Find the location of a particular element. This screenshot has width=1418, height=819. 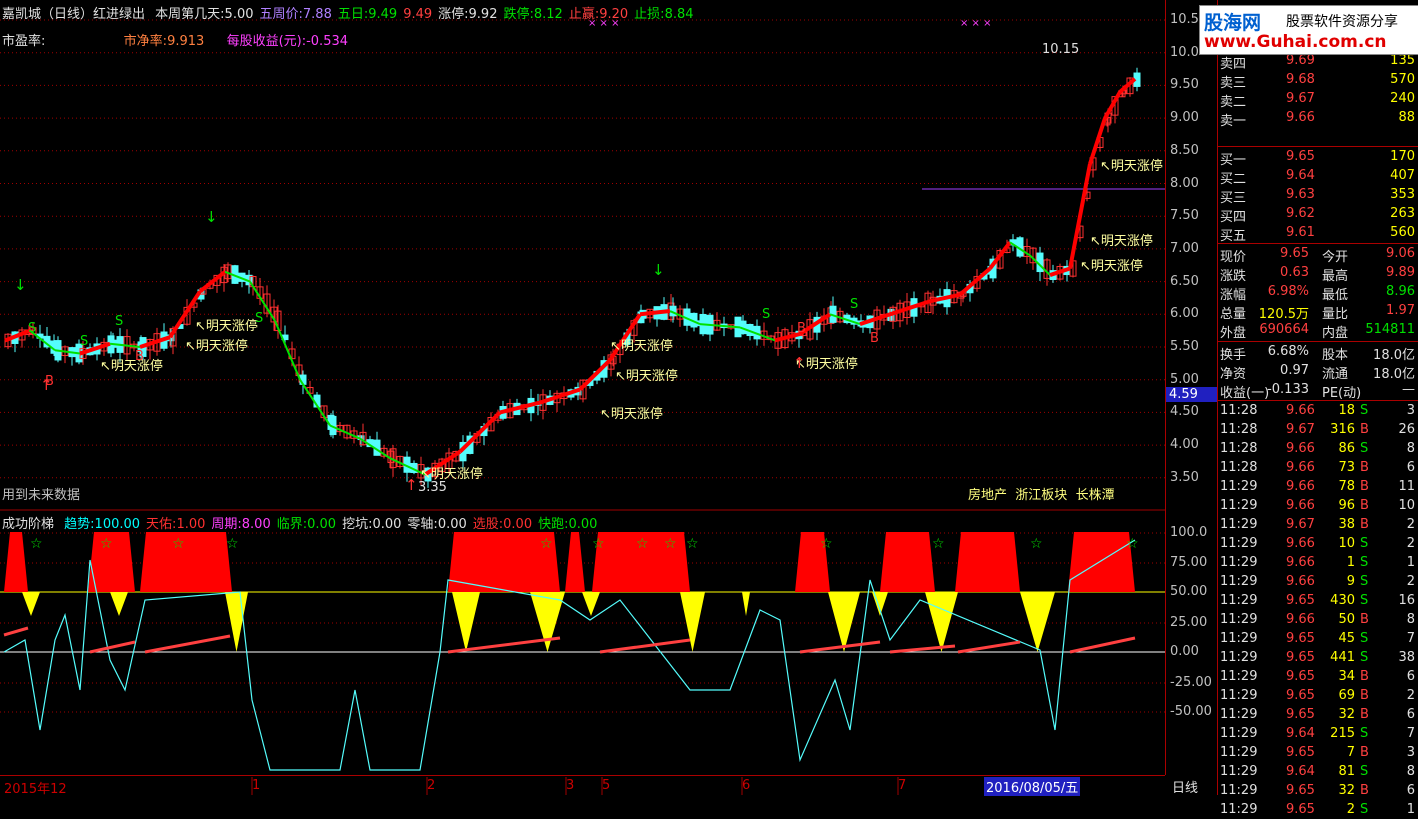

tick-count: 7 is located at coordinates (1410, 733).